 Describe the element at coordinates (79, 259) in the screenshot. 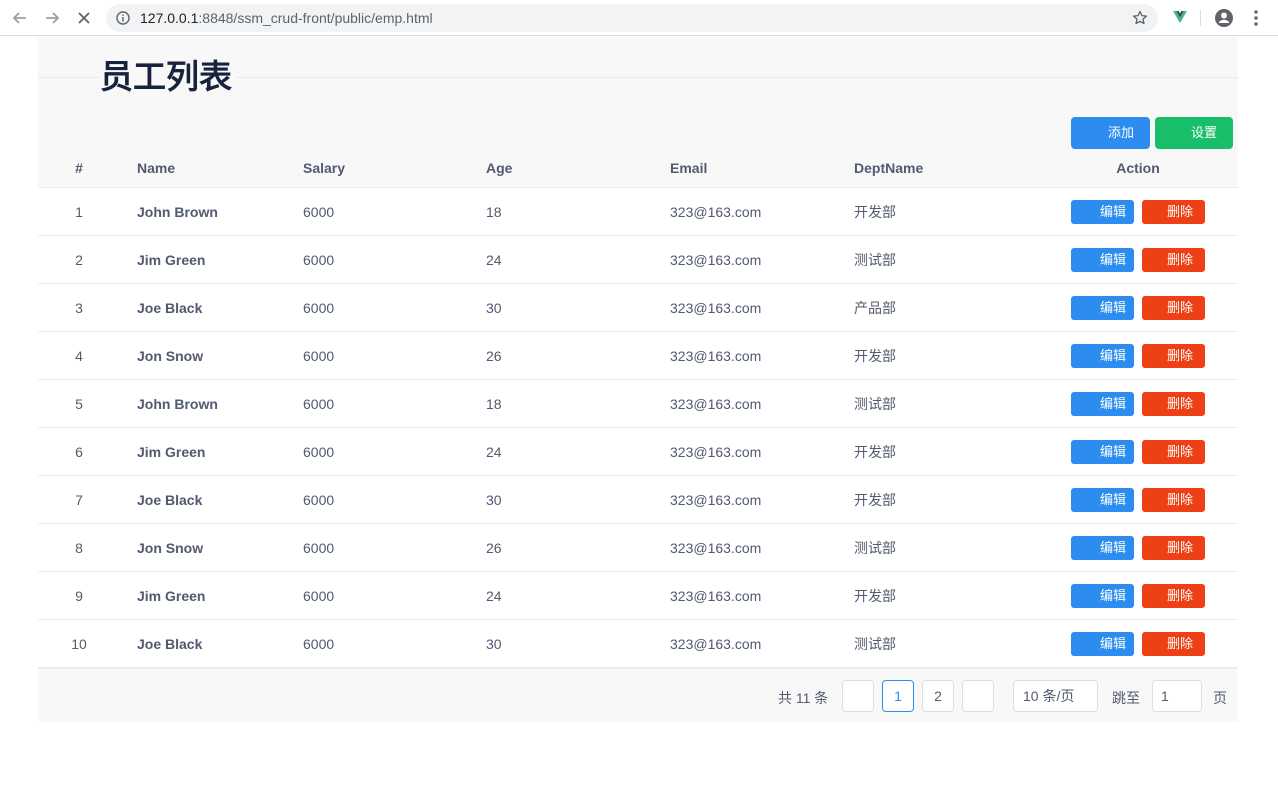

I see `cell-index: 2` at that location.